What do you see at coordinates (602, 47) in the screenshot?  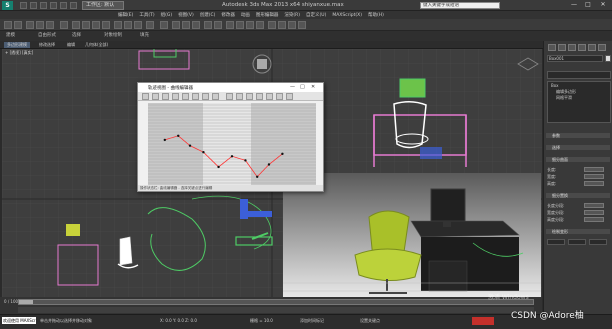 I see `utilities-tab-icon` at bounding box center [602, 47].